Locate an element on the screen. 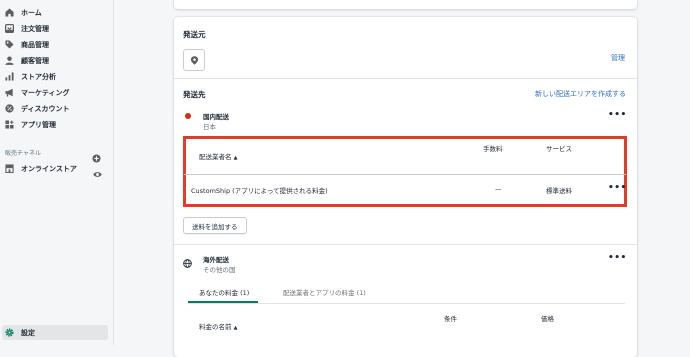 The width and height of the screenshot is (690, 357). sidebar-item-label: 注文管理 is located at coordinates (35, 28).